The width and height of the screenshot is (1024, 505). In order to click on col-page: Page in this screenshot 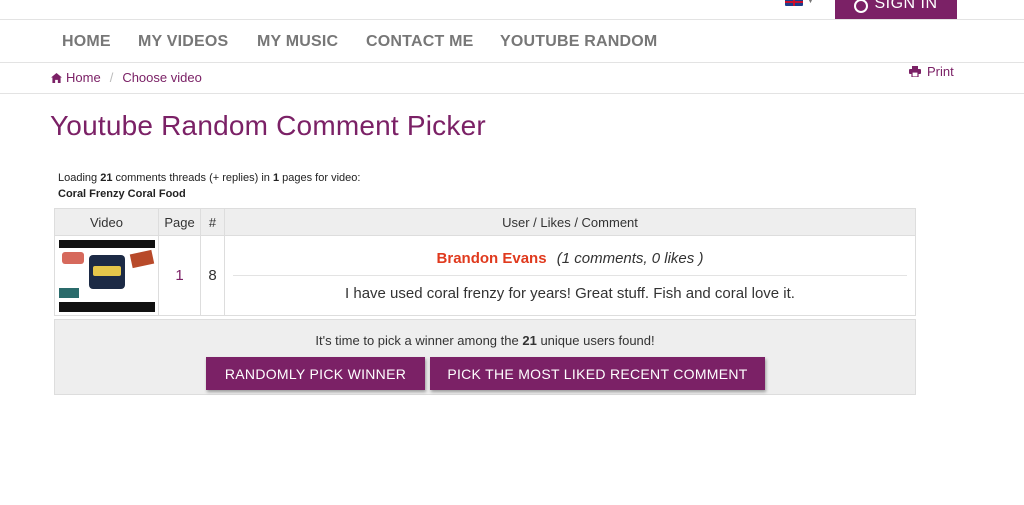, I will do `click(179, 222)`.